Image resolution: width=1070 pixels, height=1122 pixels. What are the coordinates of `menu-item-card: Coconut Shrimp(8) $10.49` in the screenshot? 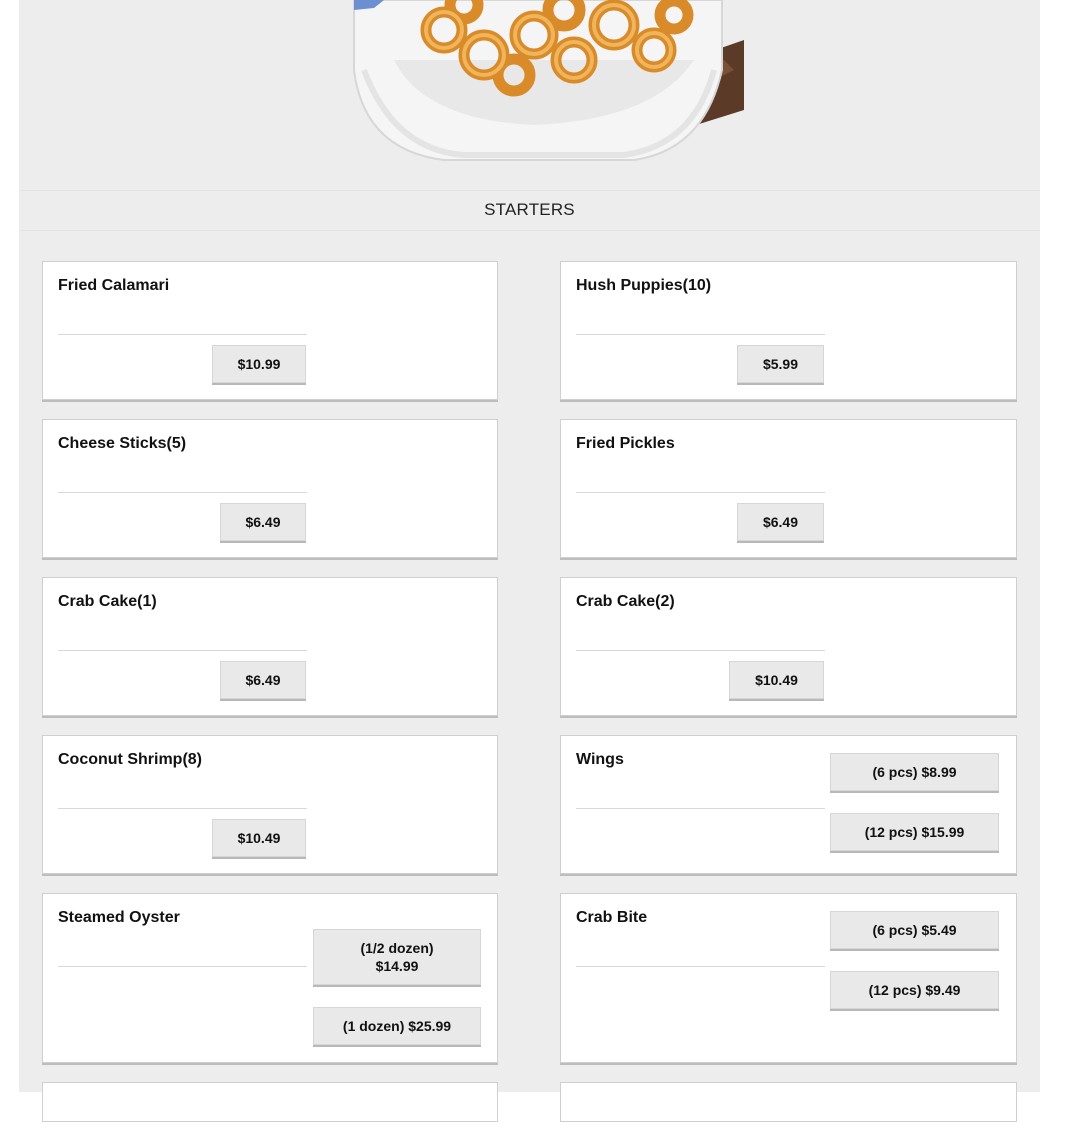 It's located at (270, 804).